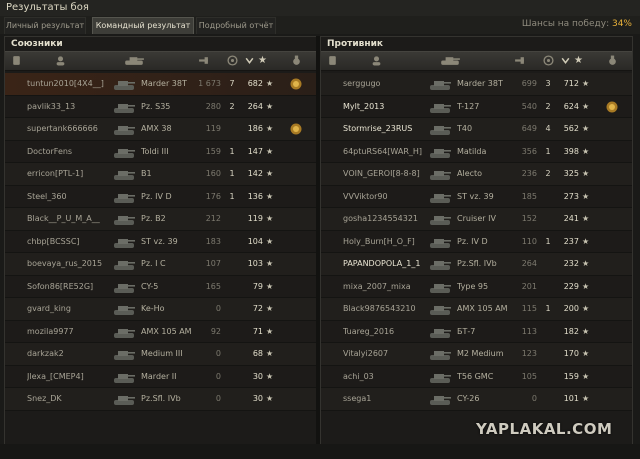 This screenshot has width=640, height=459. I want to click on player-name: tuntun2010[4X4__], so click(65, 83).